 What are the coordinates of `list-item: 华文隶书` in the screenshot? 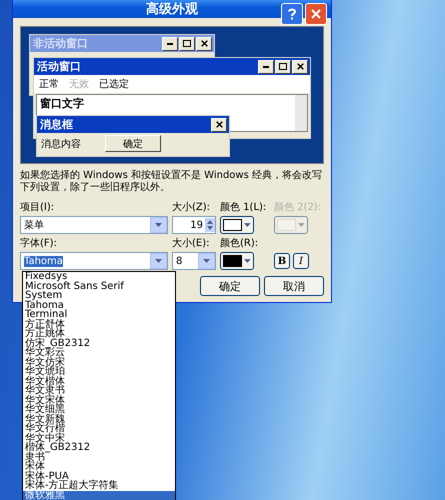 It's located at (99, 391).